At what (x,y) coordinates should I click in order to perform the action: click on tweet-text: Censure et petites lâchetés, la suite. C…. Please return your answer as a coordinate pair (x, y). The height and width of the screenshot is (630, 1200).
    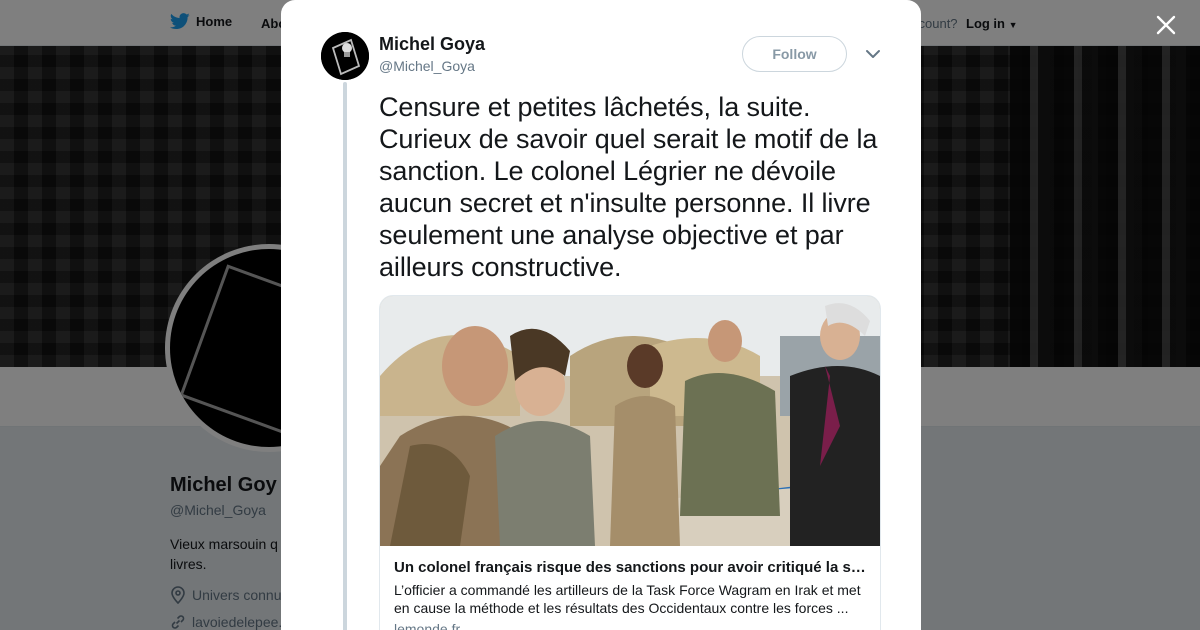
    Looking at the image, I should click on (628, 187).